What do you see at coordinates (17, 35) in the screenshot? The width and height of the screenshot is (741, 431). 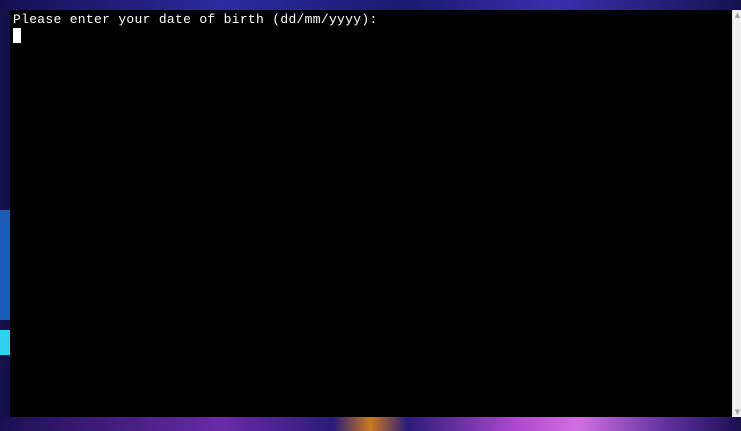 I see `text-cursor` at bounding box center [17, 35].